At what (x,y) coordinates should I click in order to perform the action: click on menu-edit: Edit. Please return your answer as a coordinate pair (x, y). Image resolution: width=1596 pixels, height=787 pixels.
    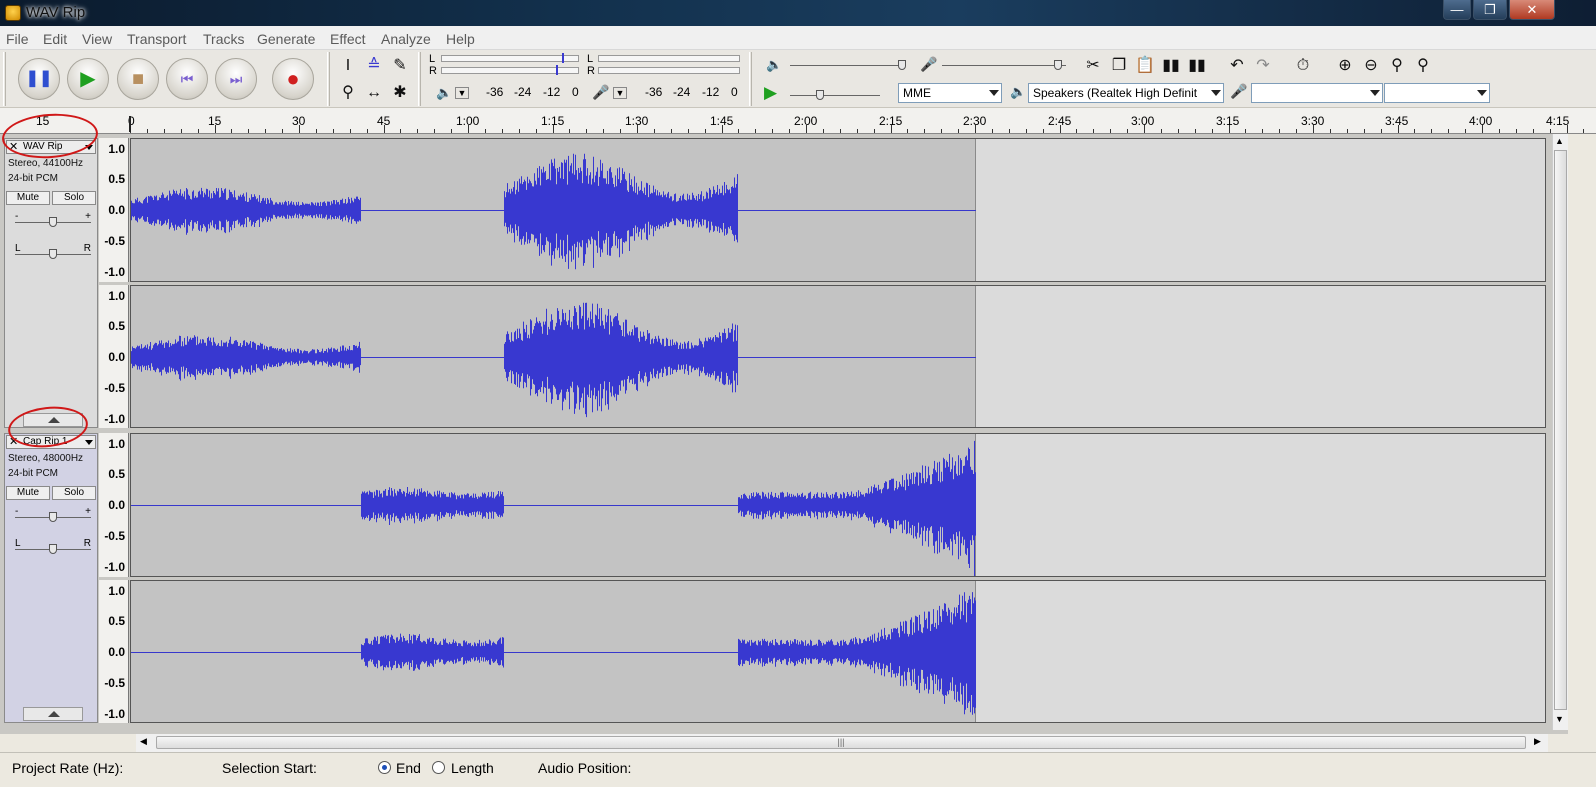
    Looking at the image, I should click on (55, 39).